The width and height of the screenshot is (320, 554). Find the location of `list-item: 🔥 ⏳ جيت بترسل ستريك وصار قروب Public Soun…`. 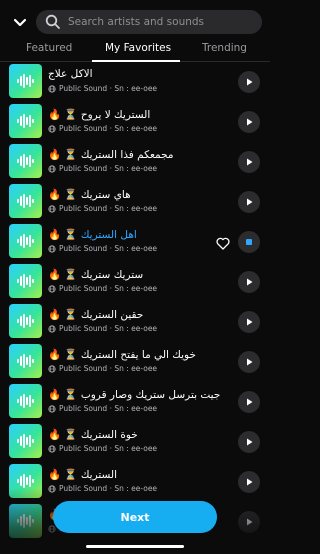

list-item: 🔥 ⏳ جيت بترسل ستريك وصار قروب Public Soun… is located at coordinates (135, 402).